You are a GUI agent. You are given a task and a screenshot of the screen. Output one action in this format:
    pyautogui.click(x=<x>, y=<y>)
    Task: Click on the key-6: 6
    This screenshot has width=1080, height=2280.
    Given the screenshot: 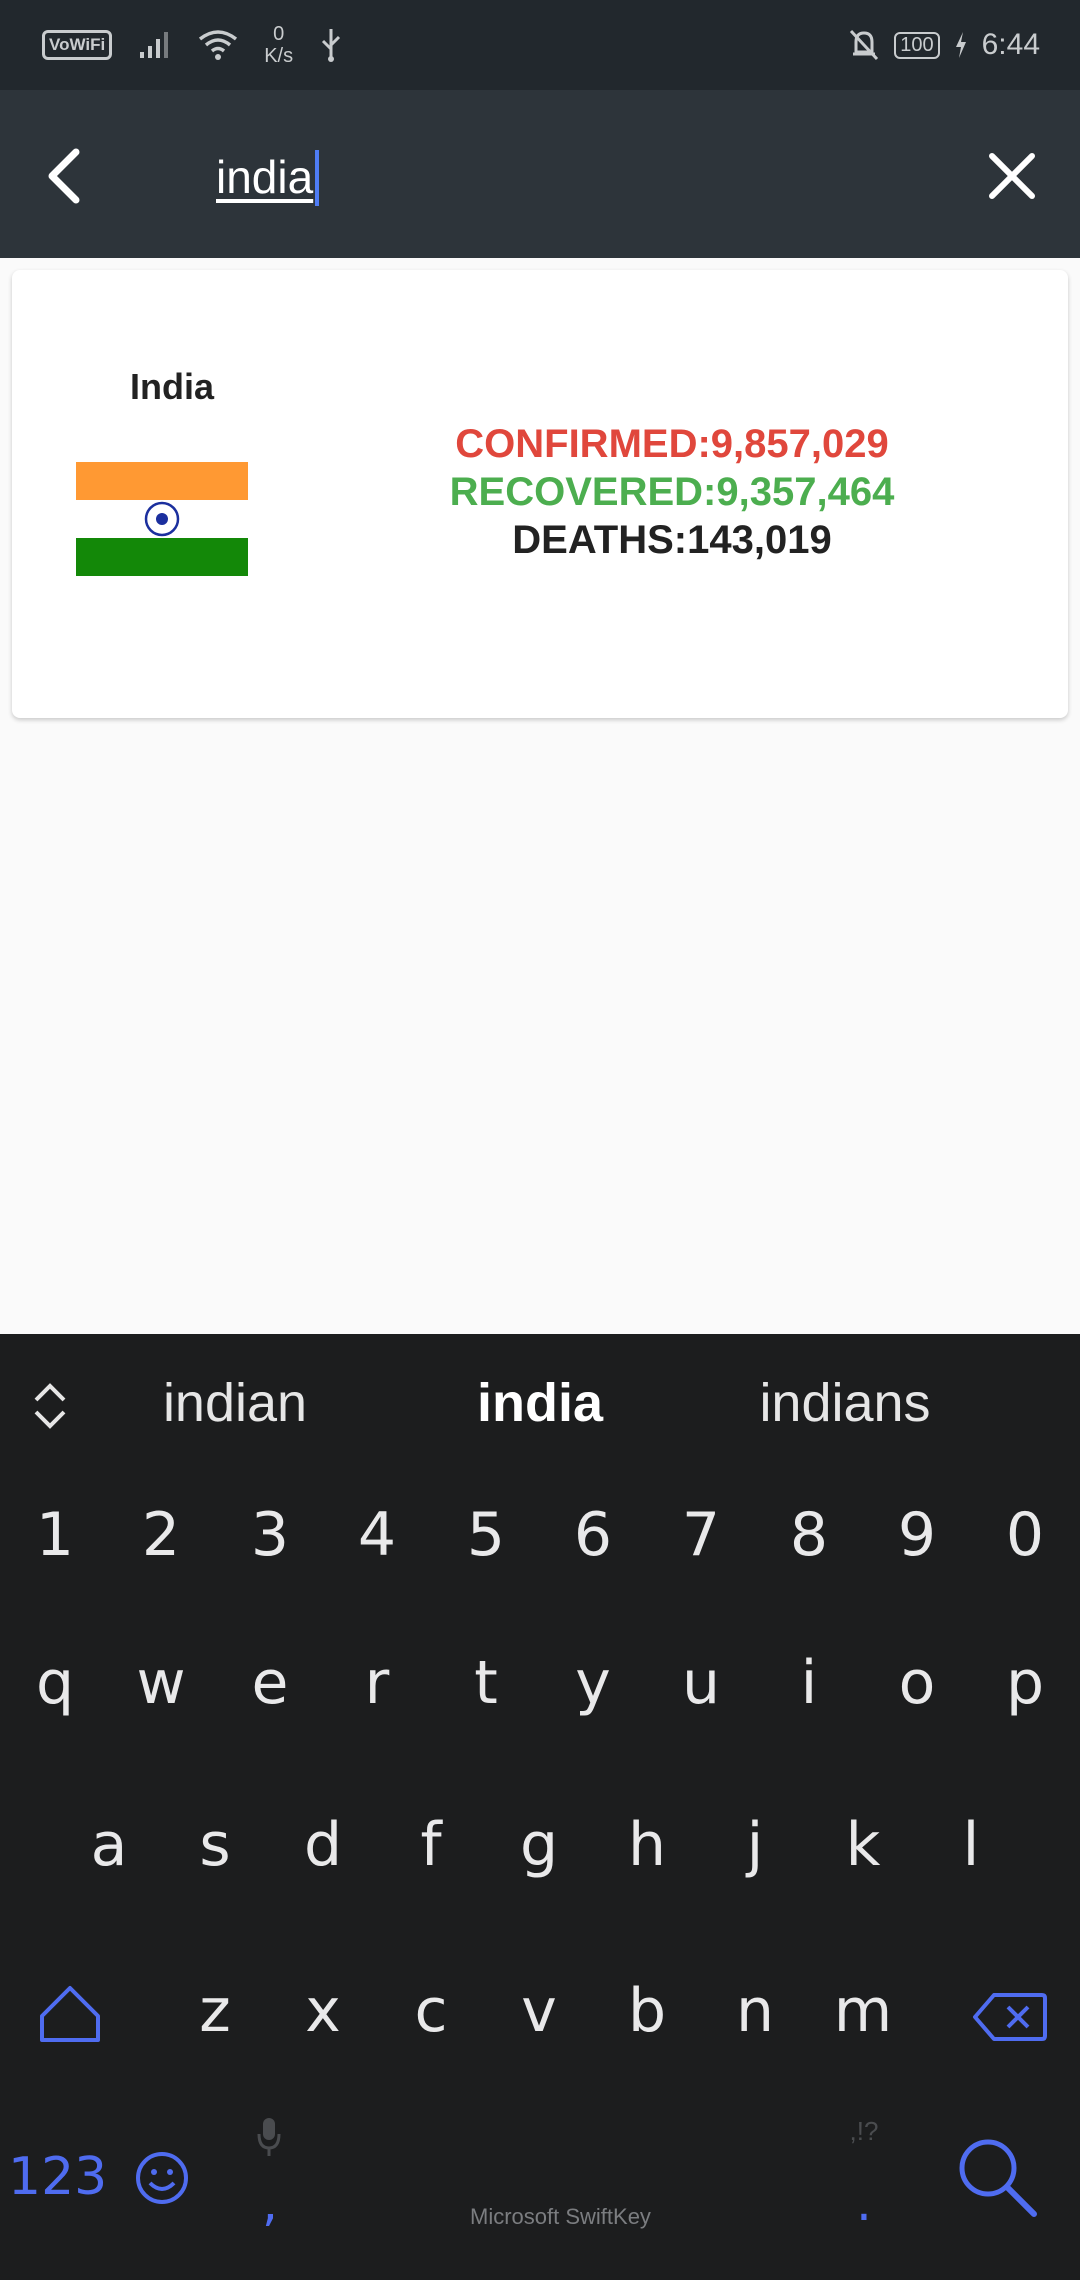 What is the action you would take?
    pyautogui.click(x=593, y=1535)
    